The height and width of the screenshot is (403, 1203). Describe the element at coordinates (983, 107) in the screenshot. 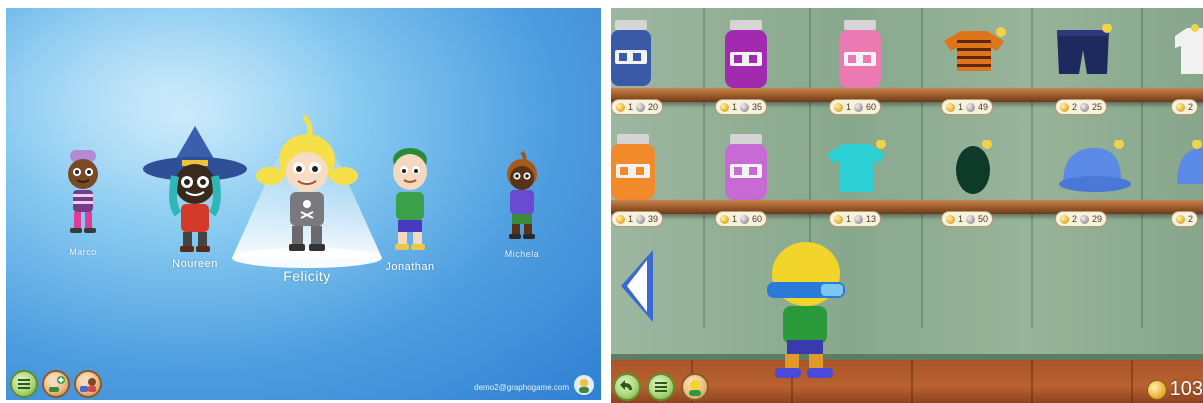

I see `silver-price: 49` at that location.